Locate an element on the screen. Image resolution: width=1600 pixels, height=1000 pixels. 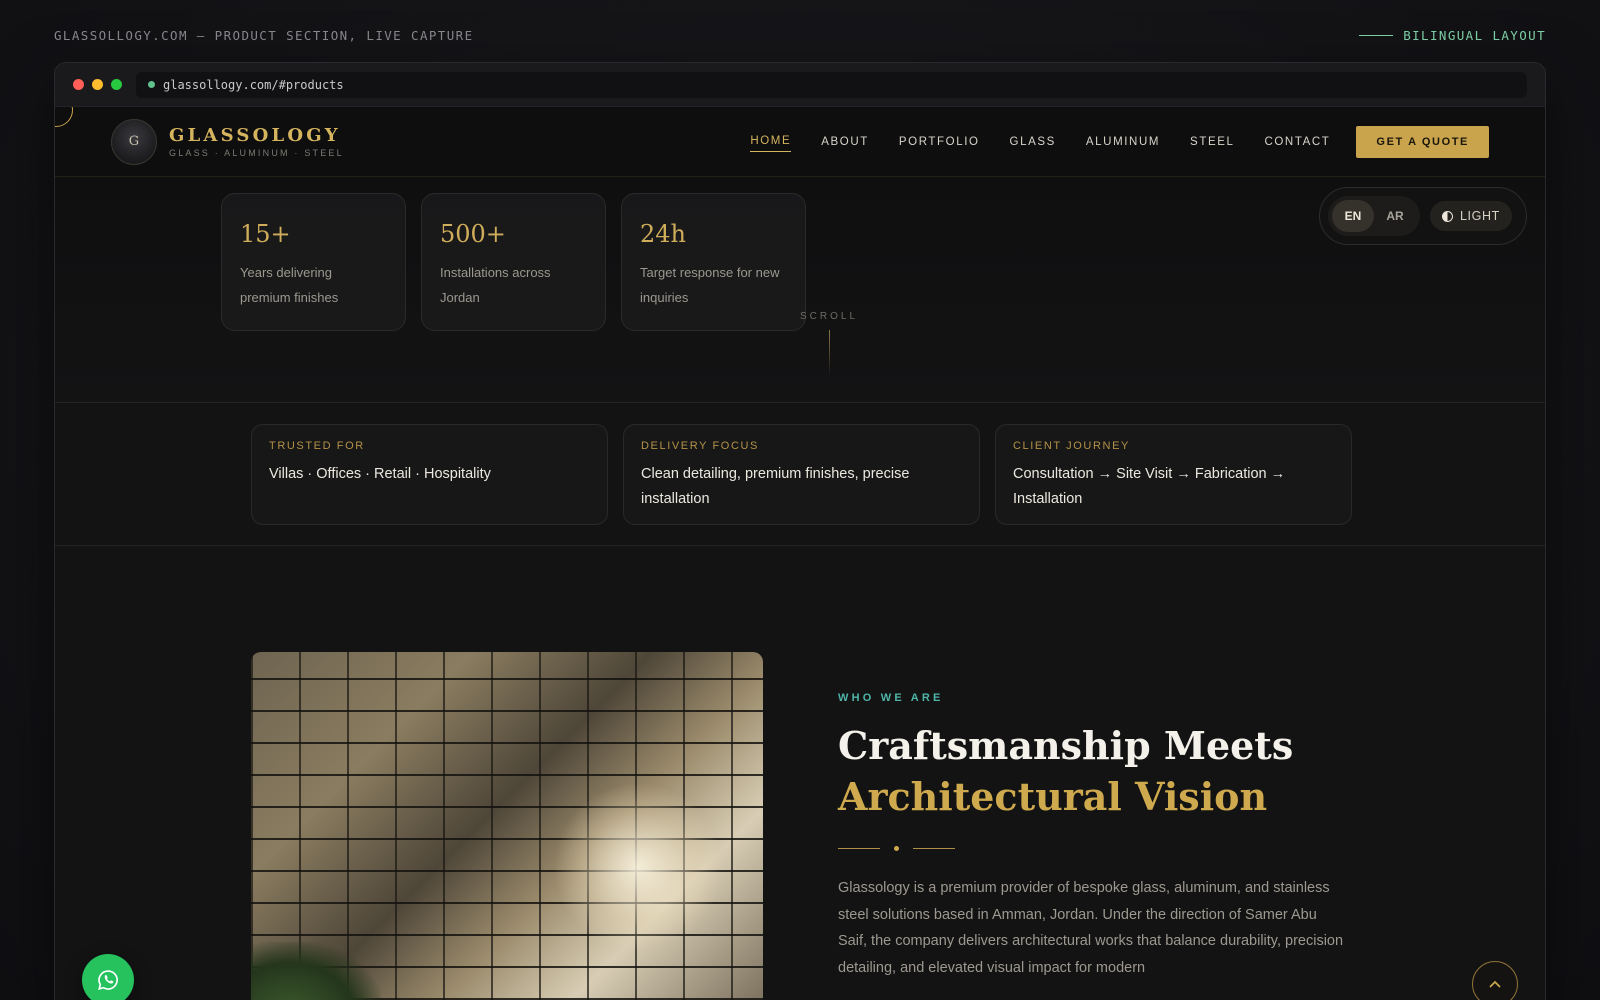
get-quote-button: GET A QUOTE is located at coordinates (1422, 141).